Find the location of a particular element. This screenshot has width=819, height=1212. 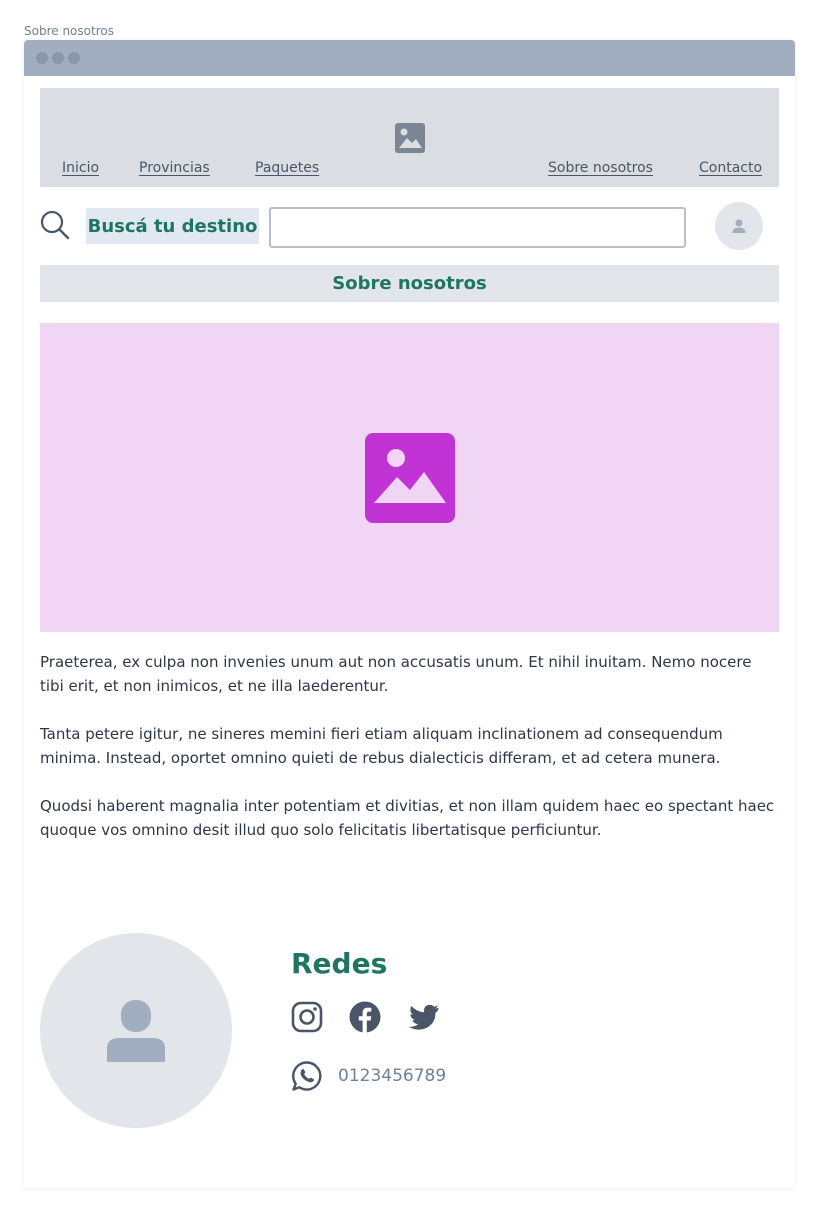

footer: Redes 0123456789 is located at coordinates (409, 1033).